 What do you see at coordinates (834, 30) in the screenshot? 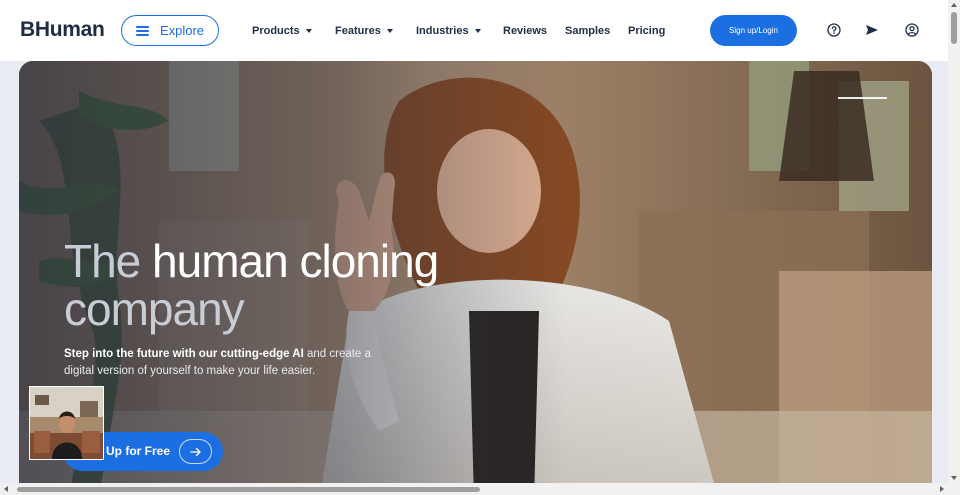
I see `help-circle-icon` at bounding box center [834, 30].